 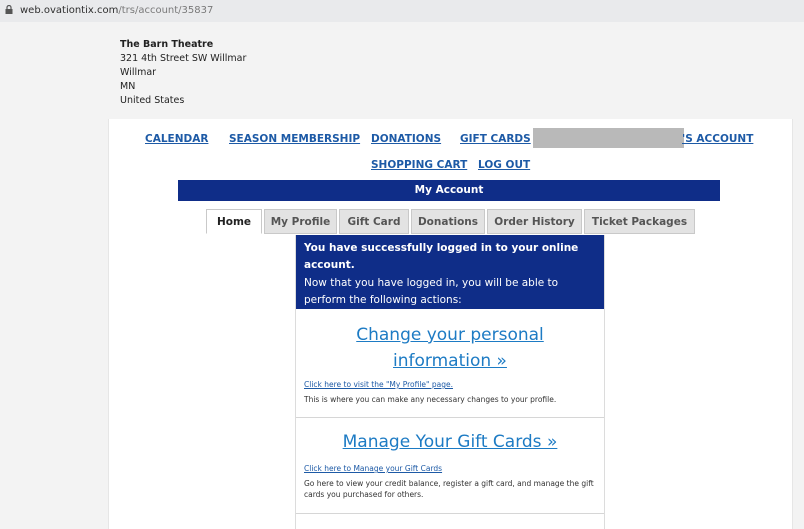 I want to click on url-text: web.ovationtix.com/trs/account/35837, so click(x=116, y=10).